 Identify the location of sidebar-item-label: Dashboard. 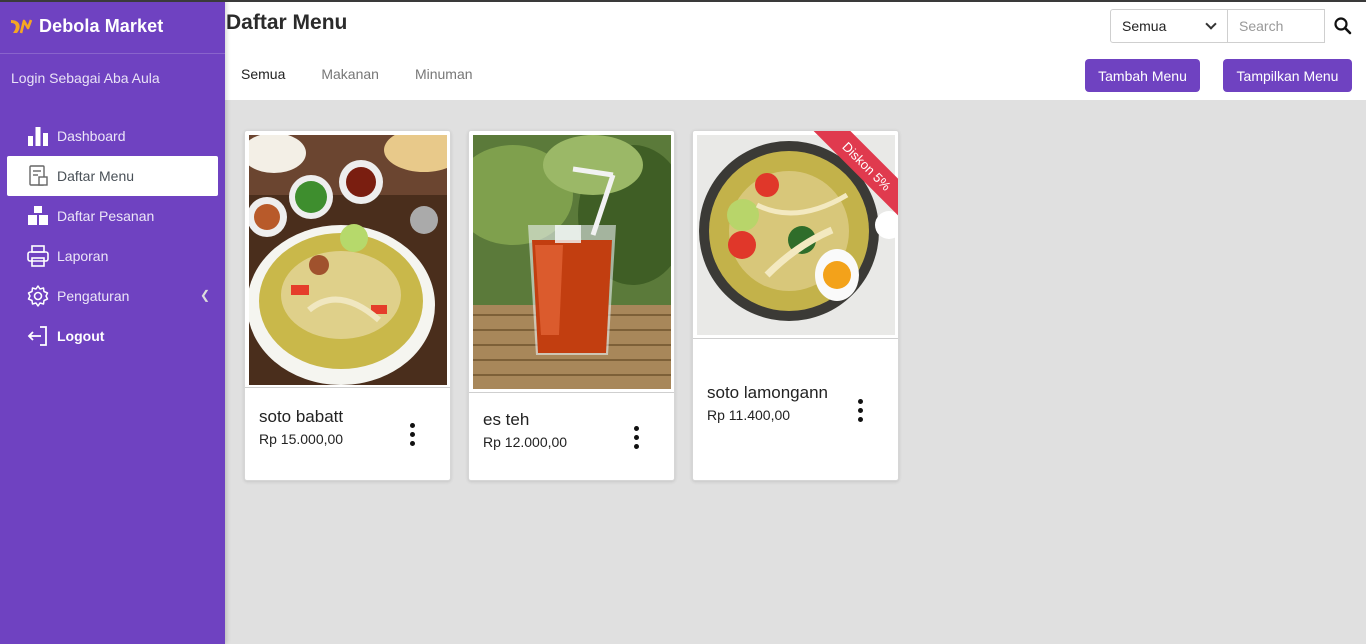
(91, 136).